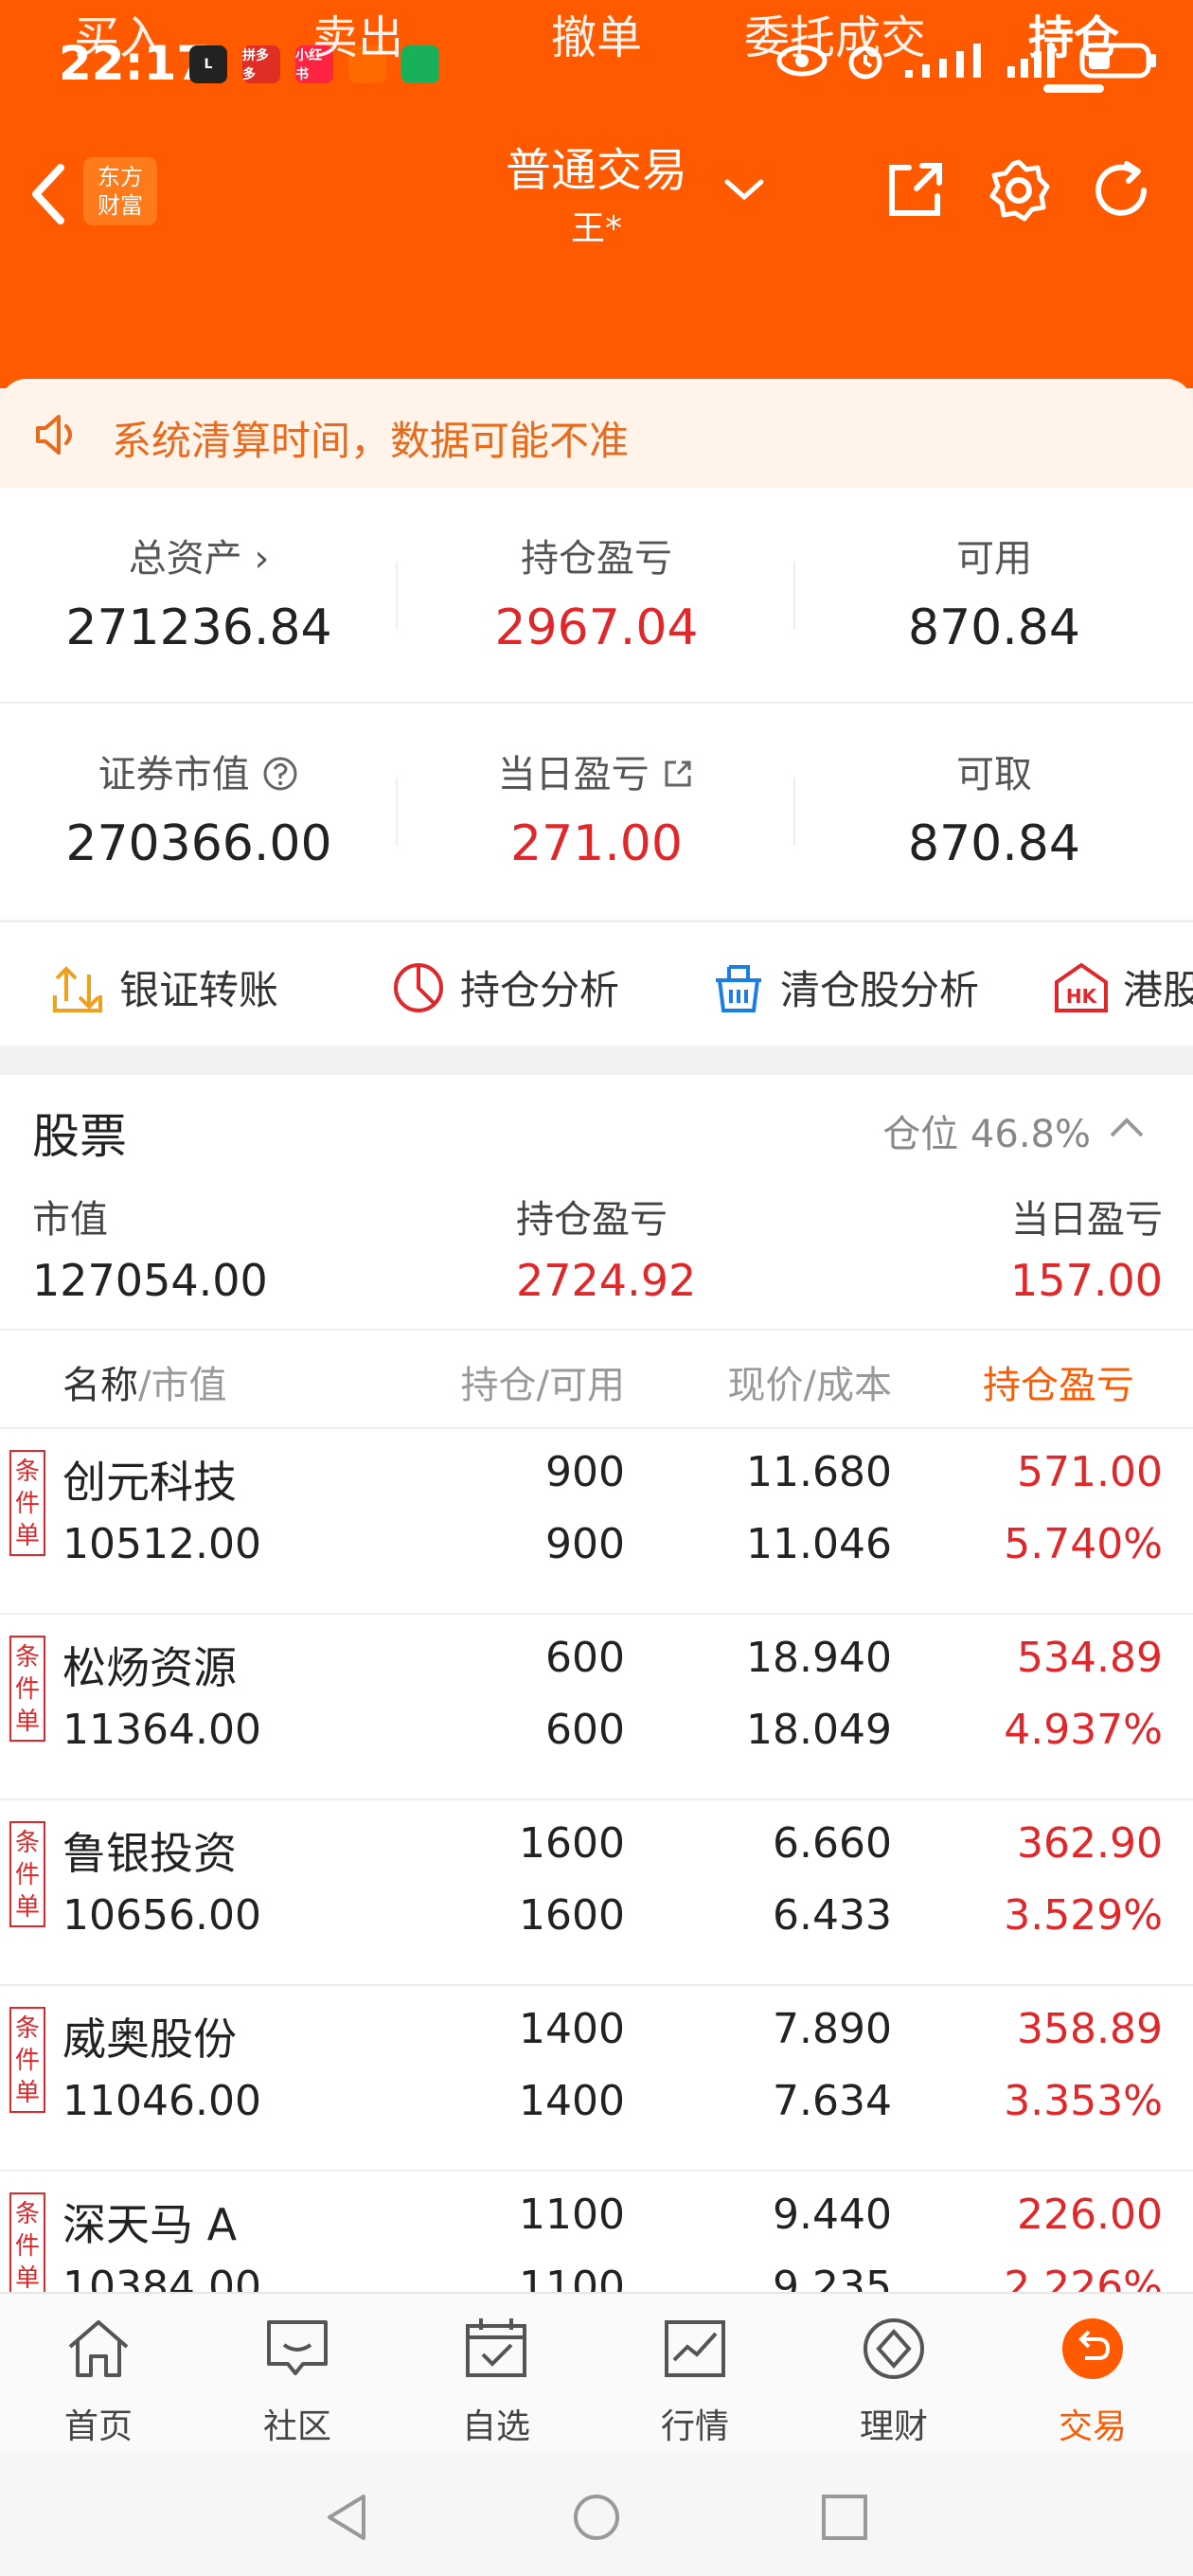 Image resolution: width=1193 pixels, height=2576 pixels. Describe the element at coordinates (161, 2101) in the screenshot. I see `stock-market-value: 11046.00` at that location.